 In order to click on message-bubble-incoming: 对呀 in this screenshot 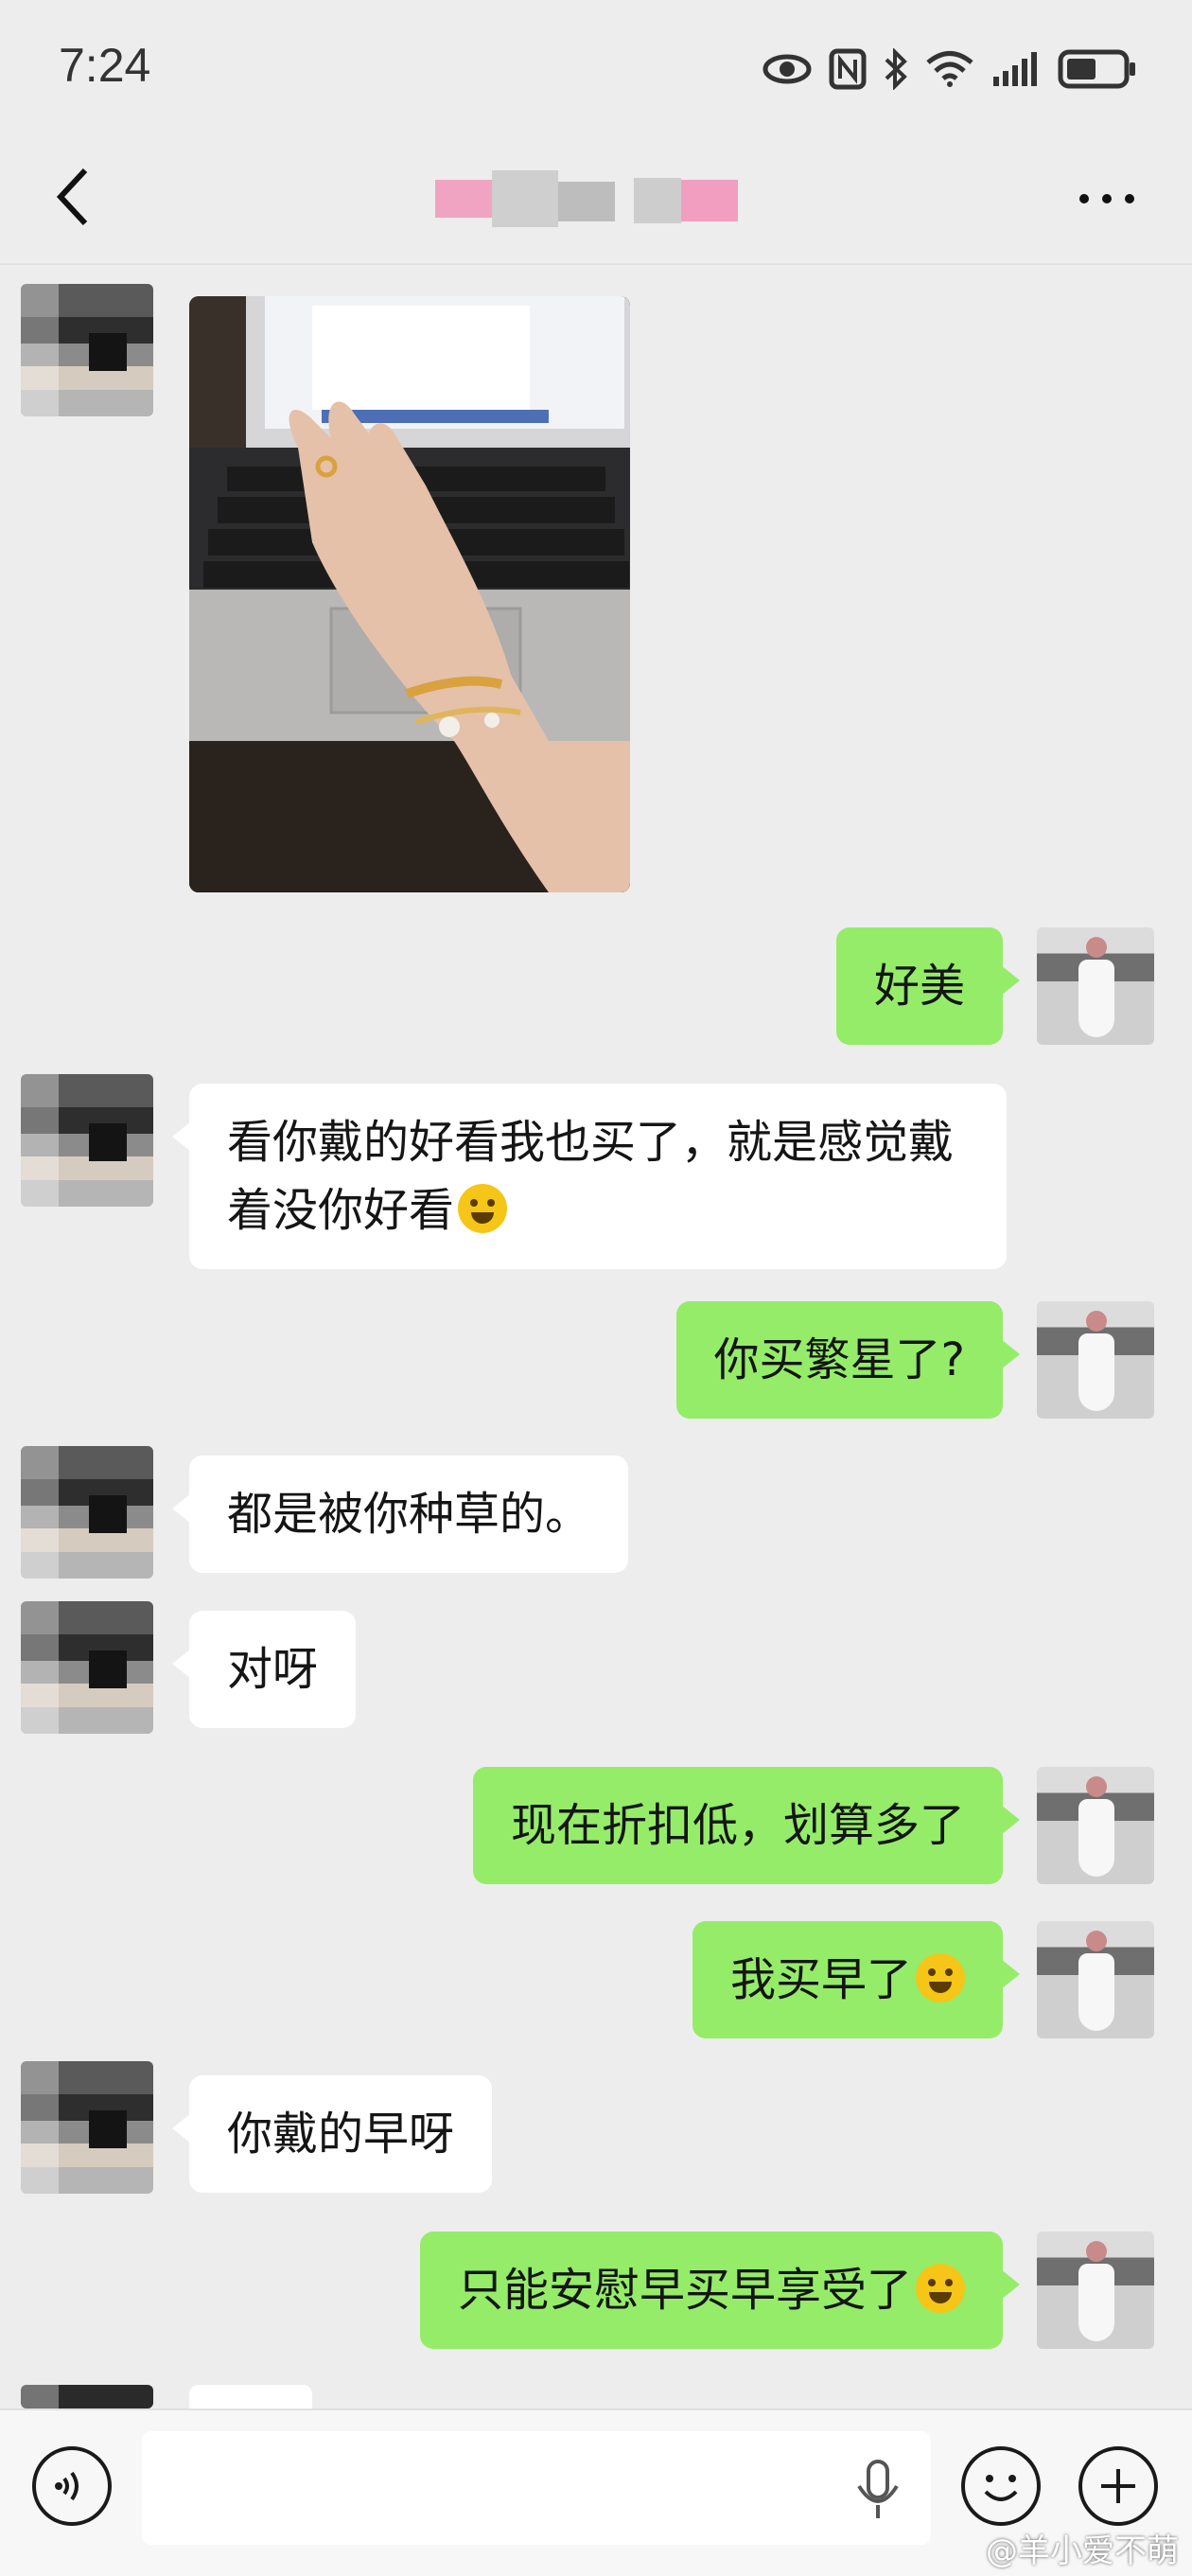, I will do `click(264, 1669)`.